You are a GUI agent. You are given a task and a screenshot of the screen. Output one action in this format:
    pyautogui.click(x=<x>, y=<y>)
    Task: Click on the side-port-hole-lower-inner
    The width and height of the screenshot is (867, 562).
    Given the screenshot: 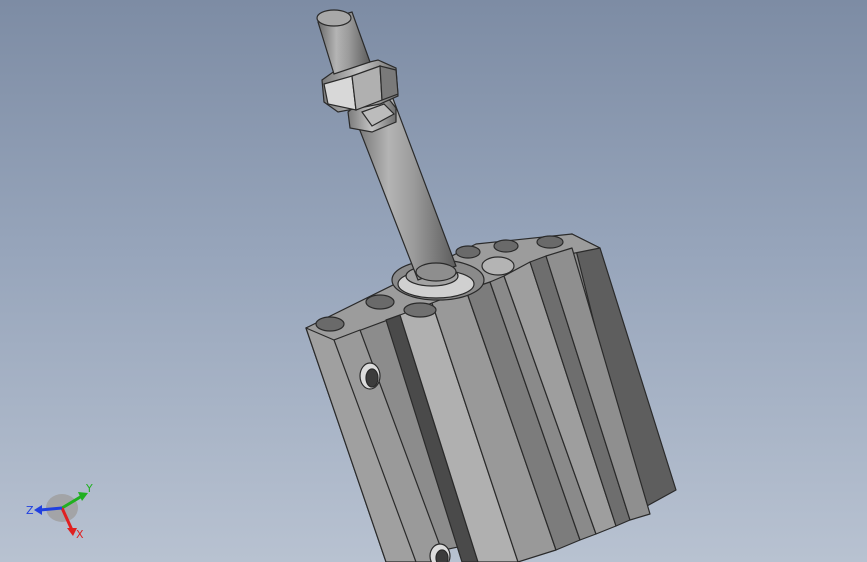 What is the action you would take?
    pyautogui.click(x=442, y=555)
    